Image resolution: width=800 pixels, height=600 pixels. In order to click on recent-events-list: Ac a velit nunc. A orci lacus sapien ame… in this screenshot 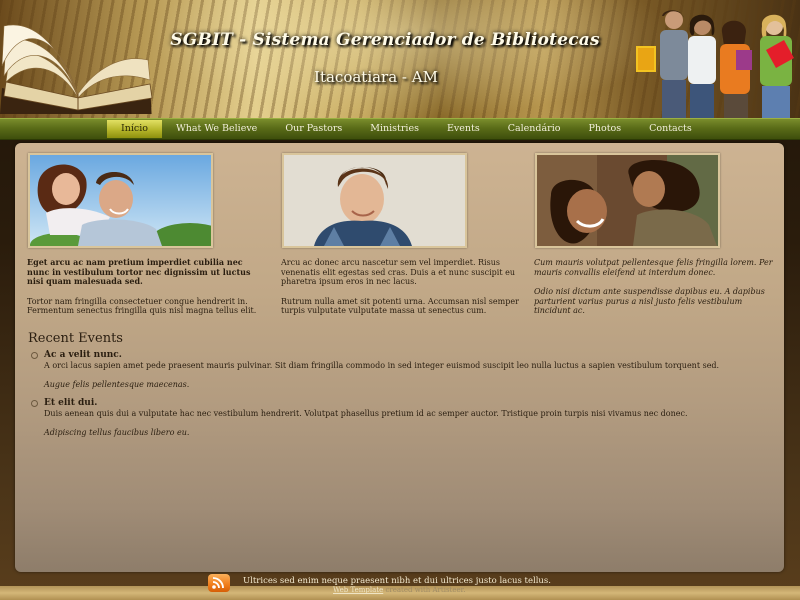, I will do `click(400, 398)`.